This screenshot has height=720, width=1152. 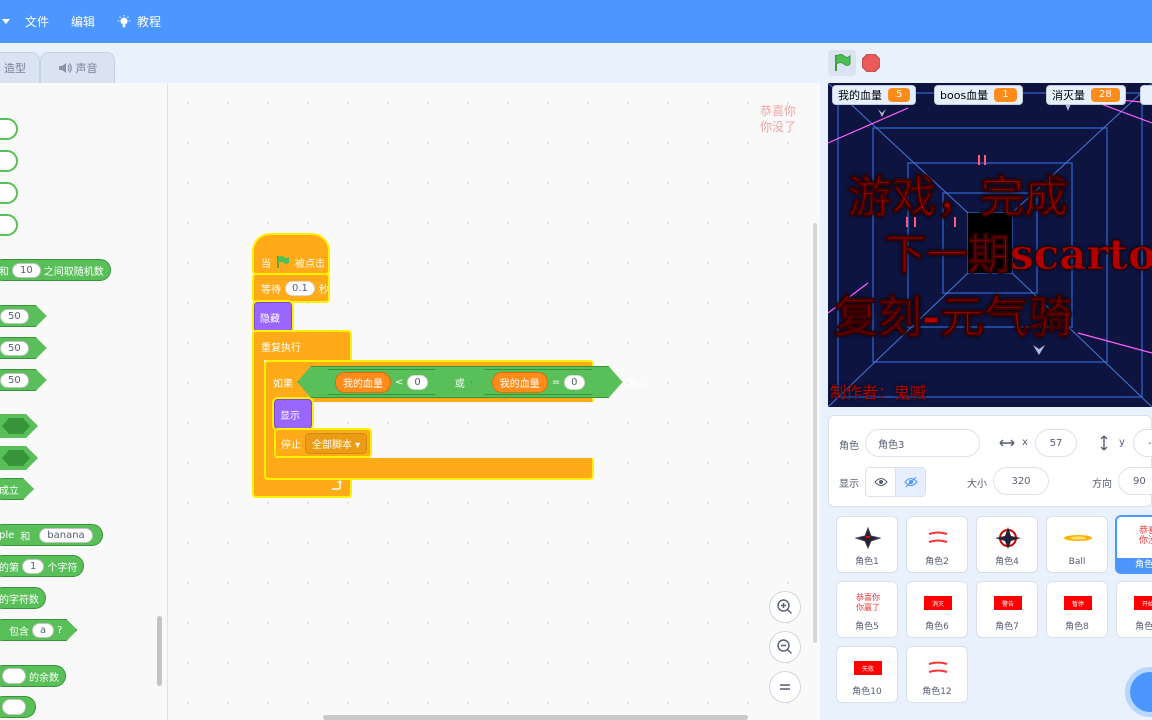 I want to click on operator-and-block, so click(x=19, y=426).